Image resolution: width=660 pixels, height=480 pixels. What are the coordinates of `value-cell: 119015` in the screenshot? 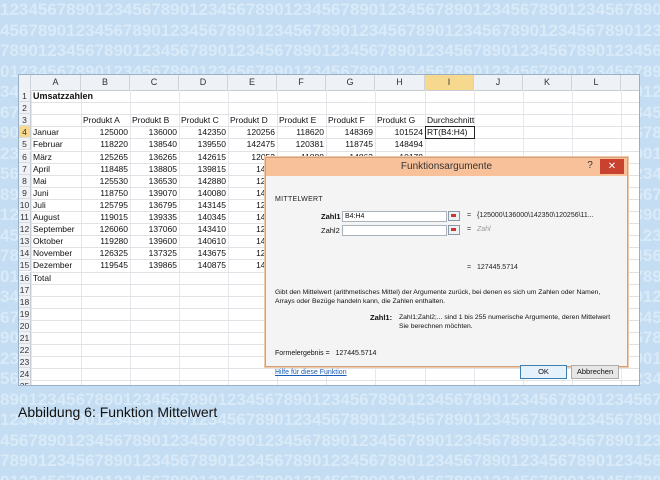 It's located at (105, 217).